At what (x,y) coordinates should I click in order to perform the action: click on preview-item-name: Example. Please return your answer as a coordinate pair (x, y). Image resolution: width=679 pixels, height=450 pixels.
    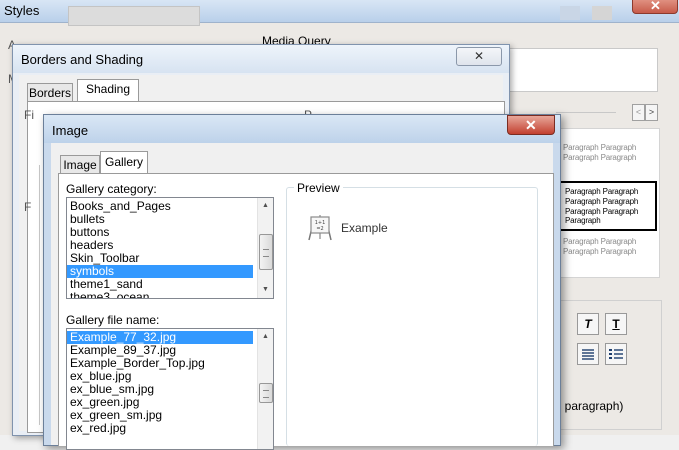
    Looking at the image, I should click on (364, 228).